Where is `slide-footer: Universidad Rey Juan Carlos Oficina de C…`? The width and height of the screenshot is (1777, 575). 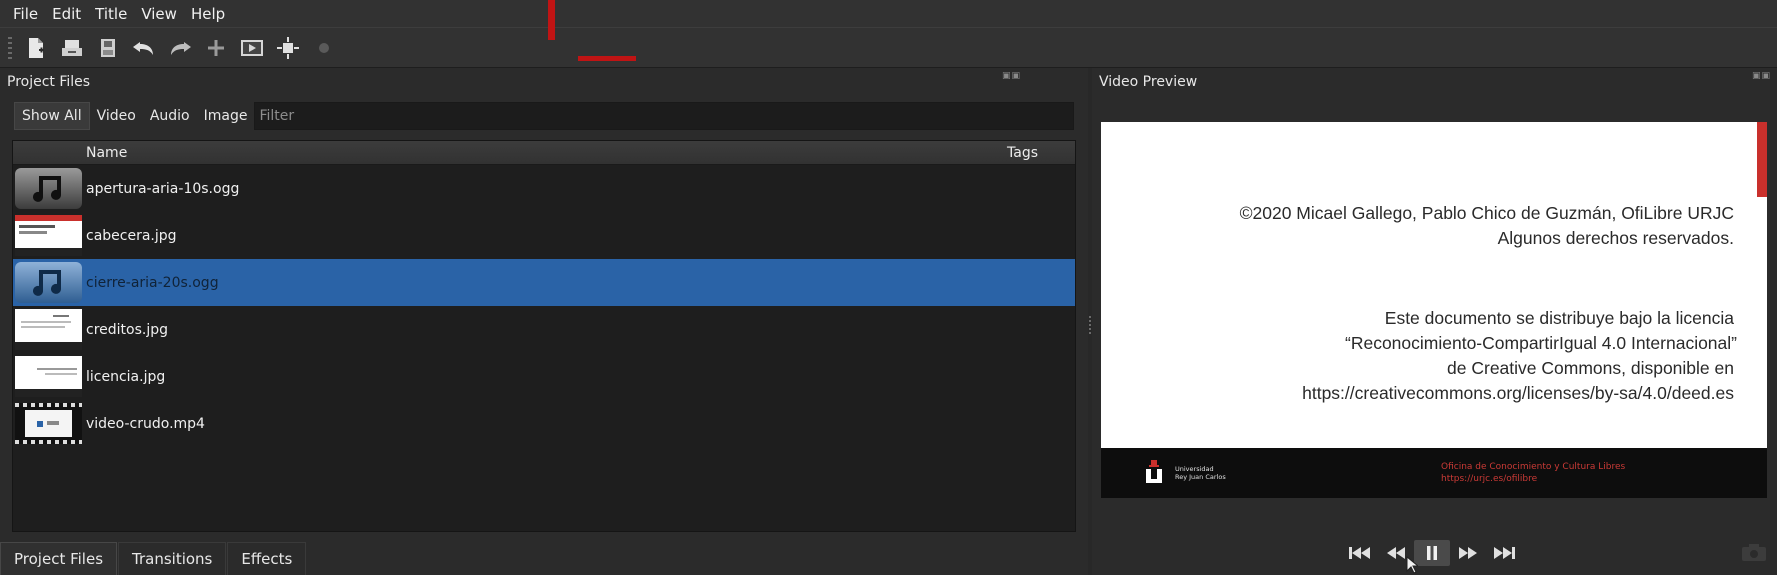
slide-footer: Universidad Rey Juan Carlos Oficina de C… is located at coordinates (1434, 473).